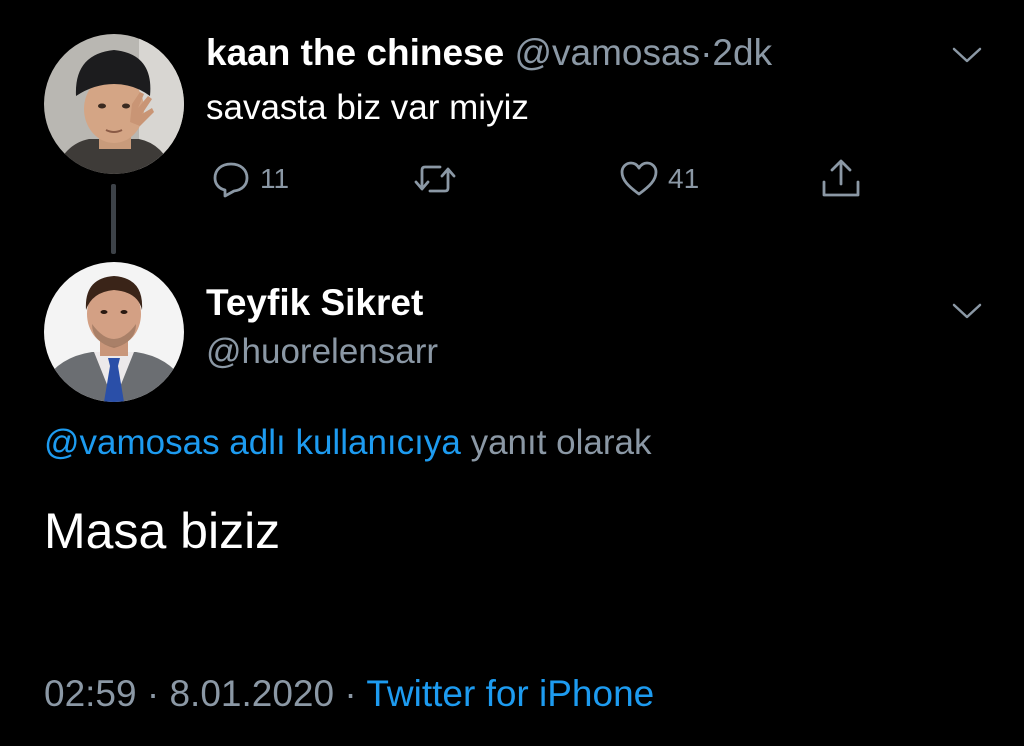 Image resolution: width=1024 pixels, height=746 pixels. Describe the element at coordinates (639, 178) in the screenshot. I see `heart-icon` at that location.